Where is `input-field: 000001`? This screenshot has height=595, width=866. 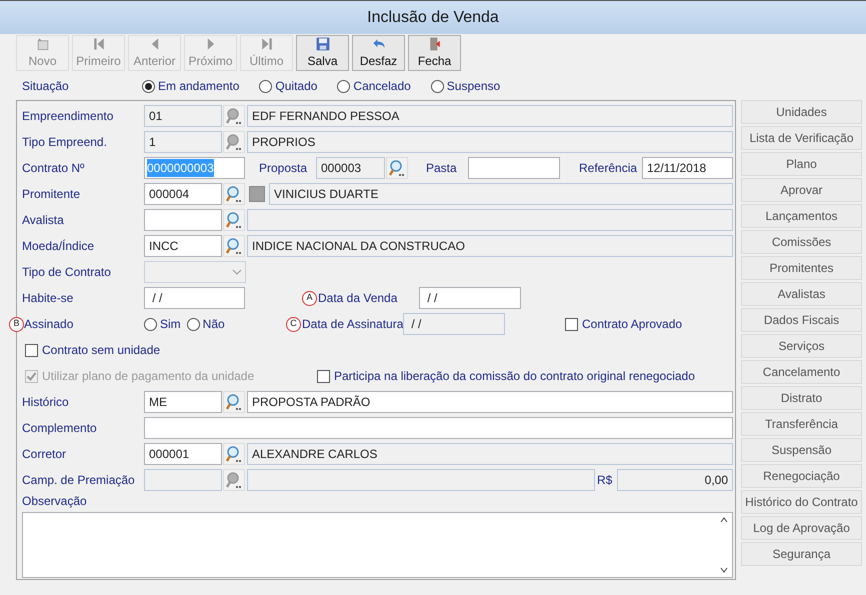 input-field: 000001 is located at coordinates (183, 454).